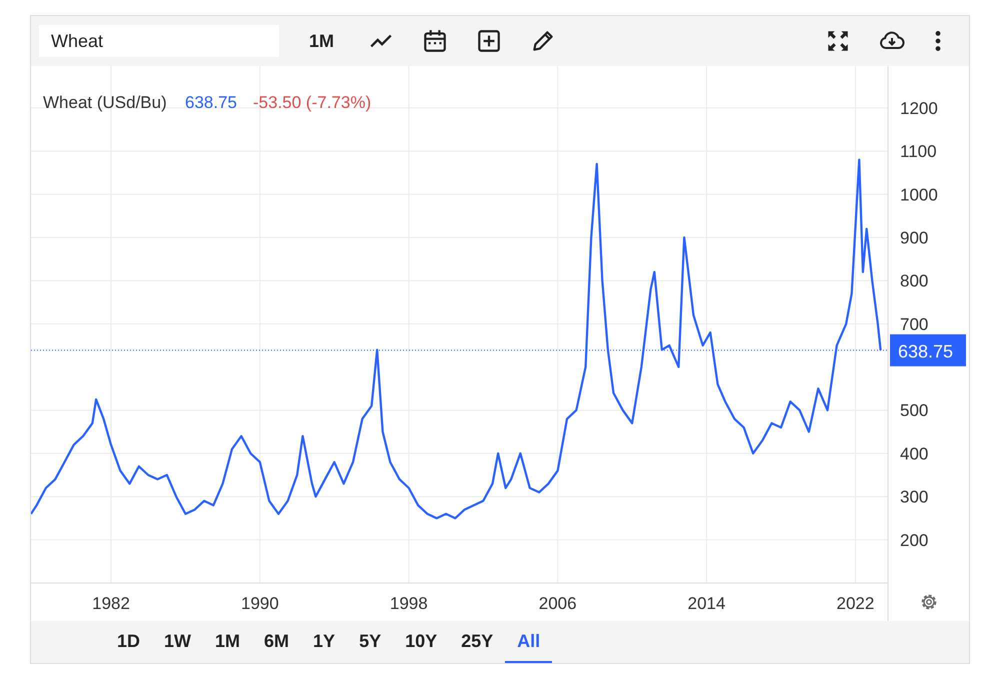 This screenshot has height=696, width=989. I want to click on y-axis-label: 500, so click(914, 410).